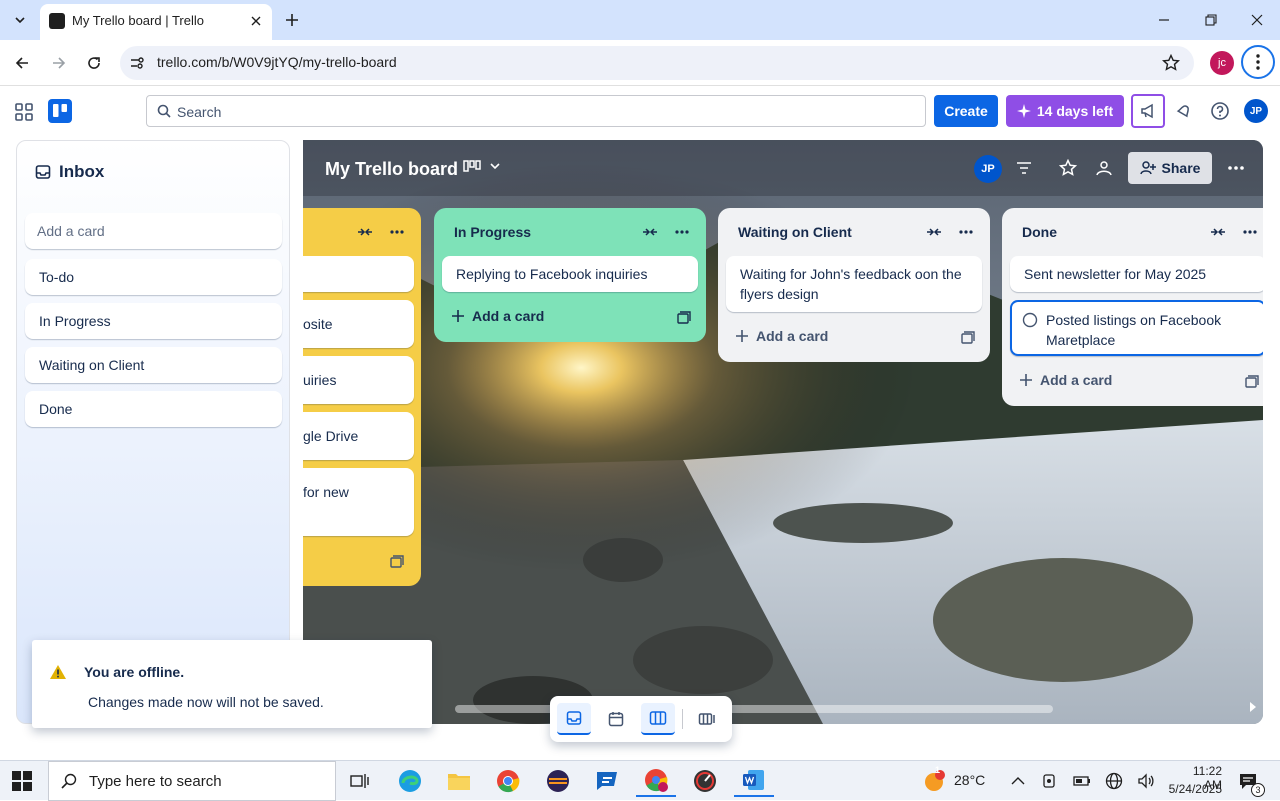  I want to click on inbox-card: To-do, so click(153, 277).